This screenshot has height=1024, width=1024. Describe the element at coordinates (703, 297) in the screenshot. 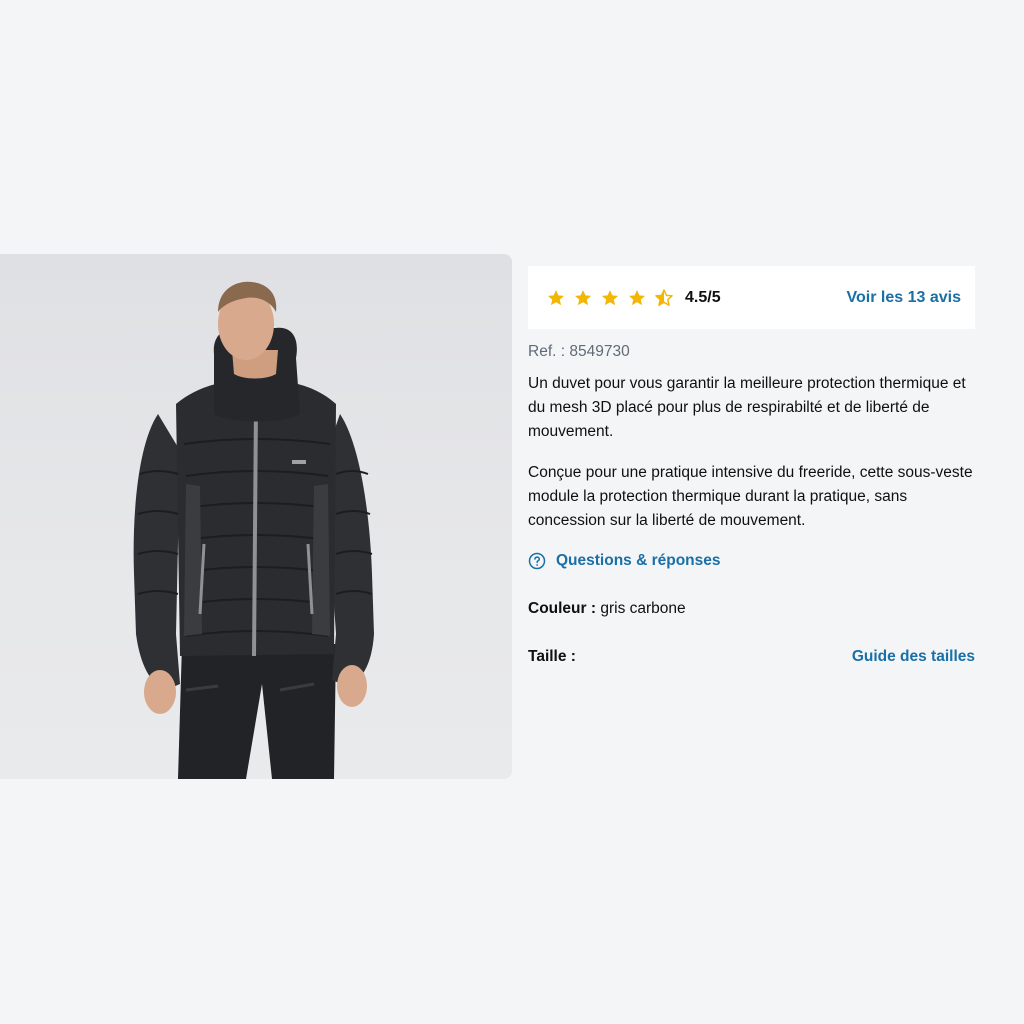

I see `rating-value: 4.5/5` at that location.